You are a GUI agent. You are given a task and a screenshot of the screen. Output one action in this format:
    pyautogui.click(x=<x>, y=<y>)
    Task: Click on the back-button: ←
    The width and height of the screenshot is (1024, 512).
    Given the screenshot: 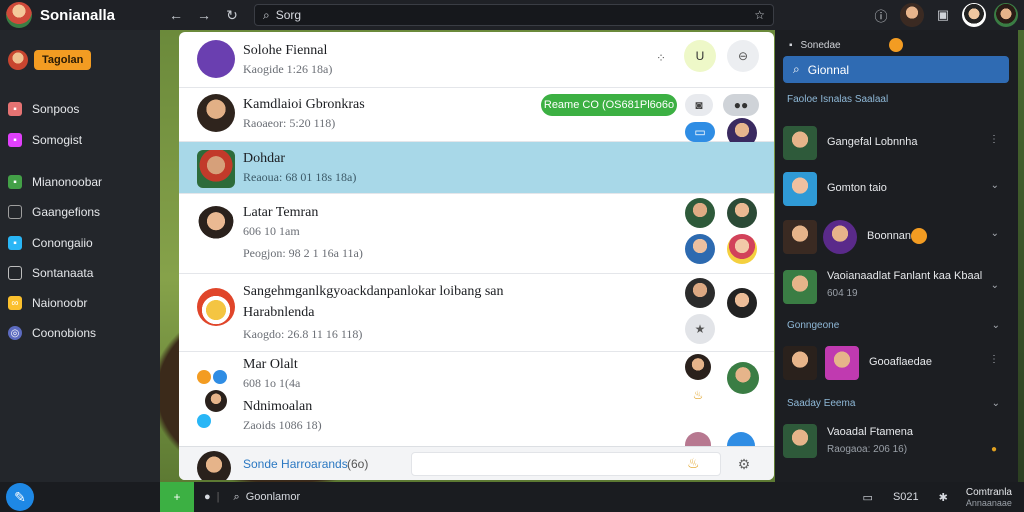 What is the action you would take?
    pyautogui.click(x=176, y=15)
    